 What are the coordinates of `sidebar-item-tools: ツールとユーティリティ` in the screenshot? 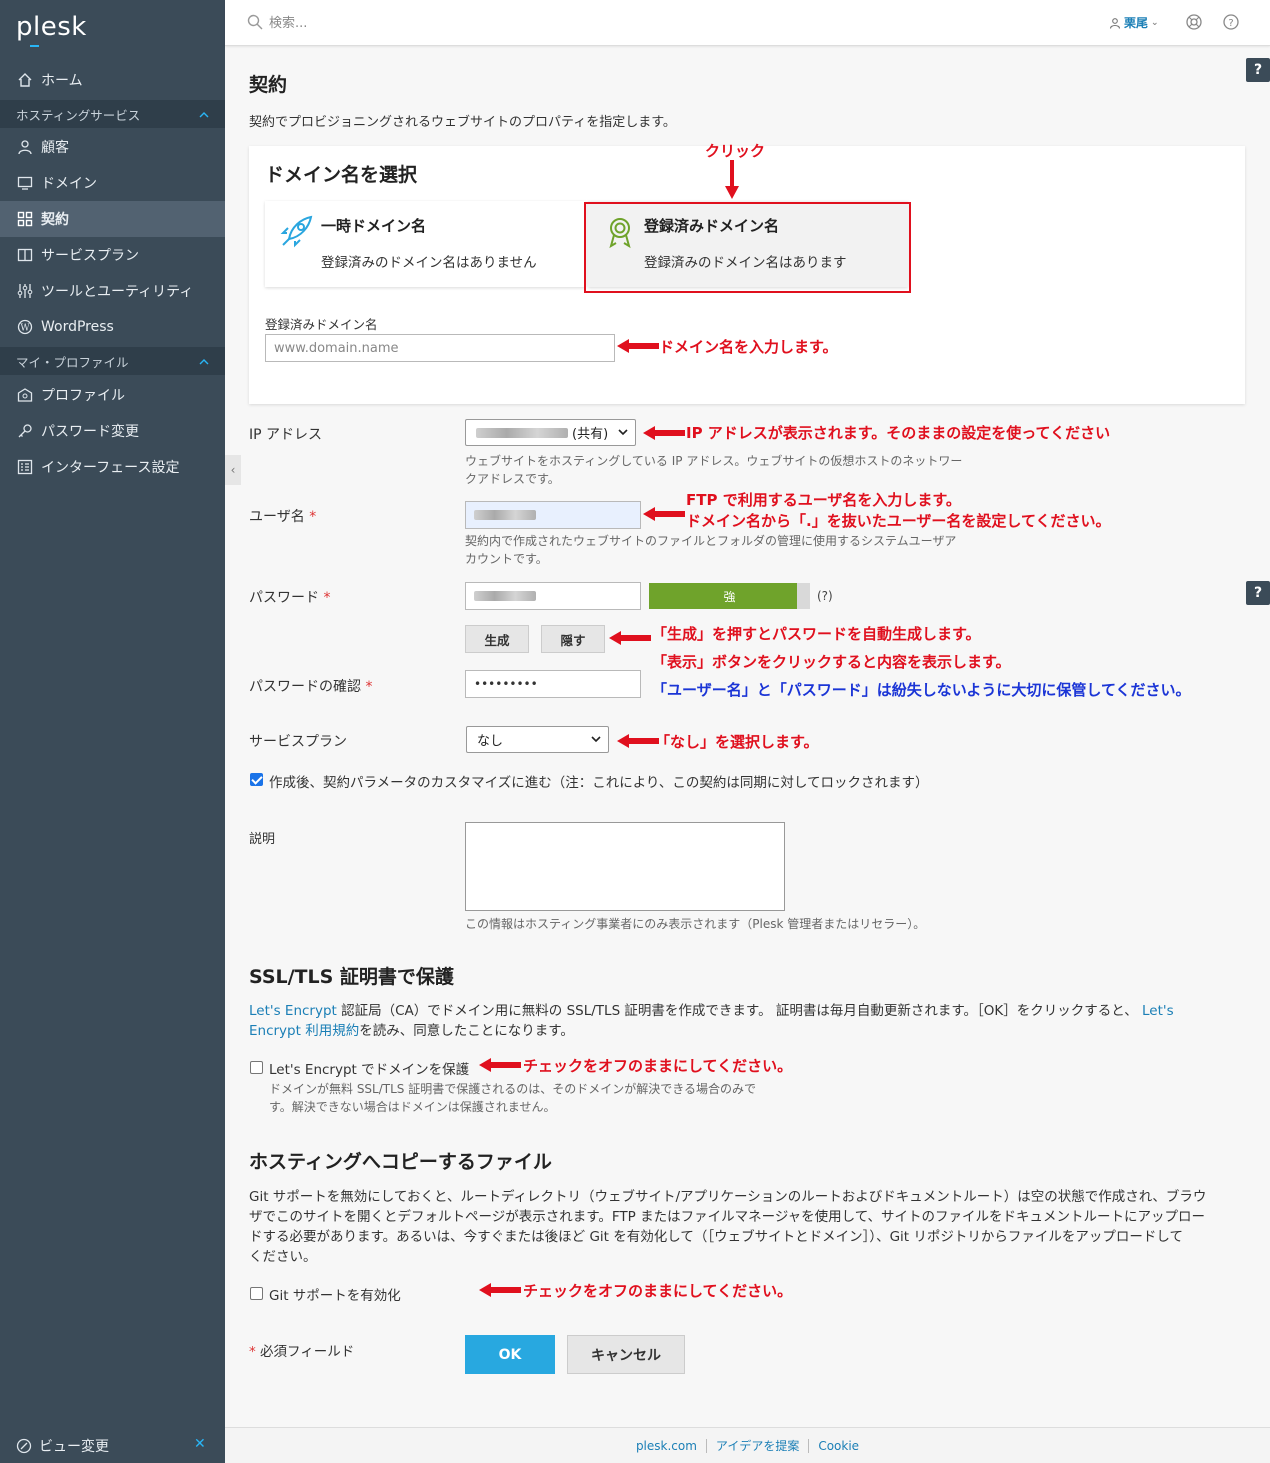 It's located at (112, 291).